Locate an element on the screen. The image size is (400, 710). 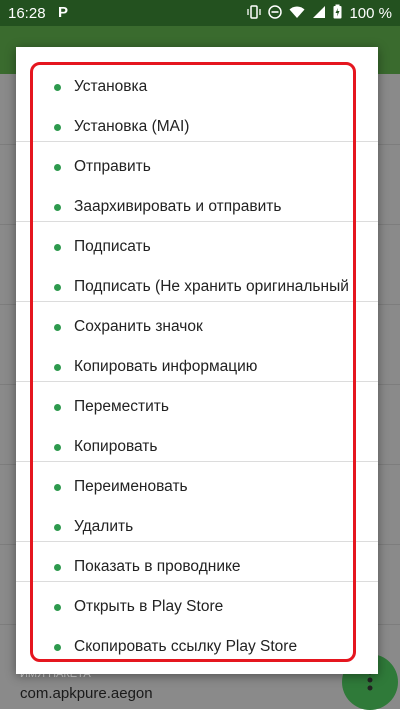
menu-item-show-in-explorer: Показать в проводнике is located at coordinates (193, 567).